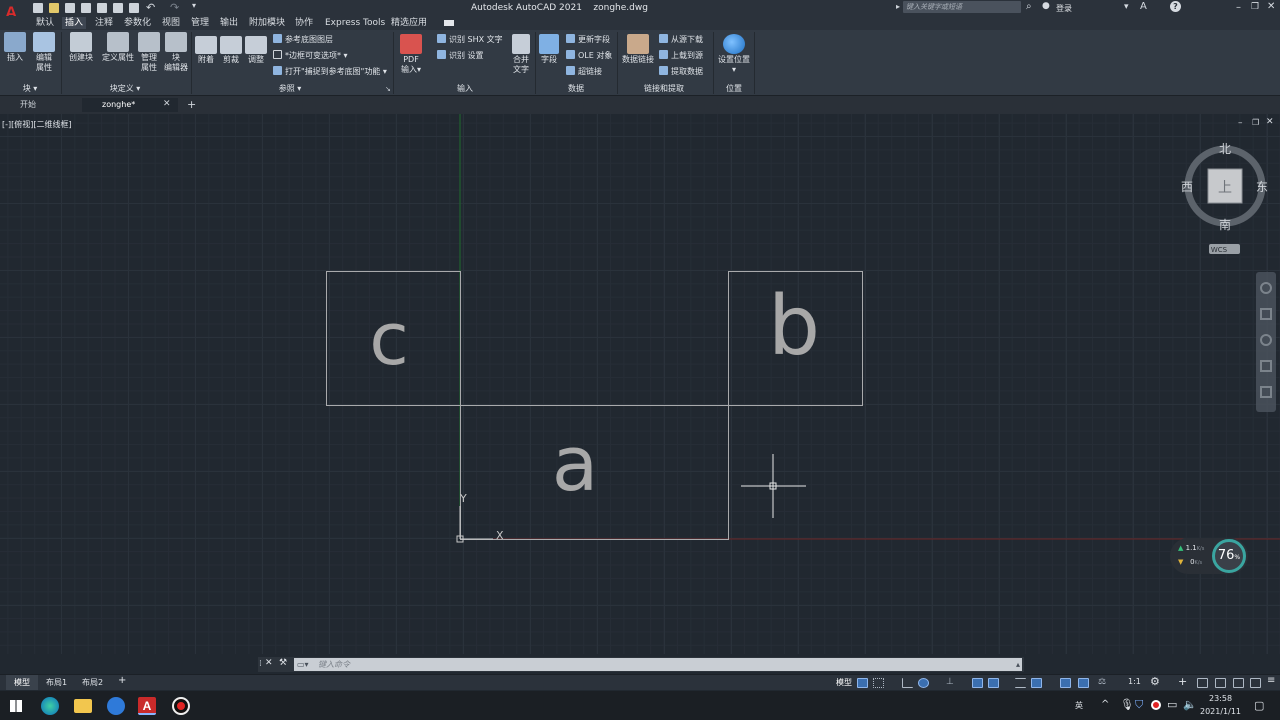 The image size is (1280, 720). What do you see at coordinates (256, 50) in the screenshot?
I see `adjust-button: 调整` at bounding box center [256, 50].